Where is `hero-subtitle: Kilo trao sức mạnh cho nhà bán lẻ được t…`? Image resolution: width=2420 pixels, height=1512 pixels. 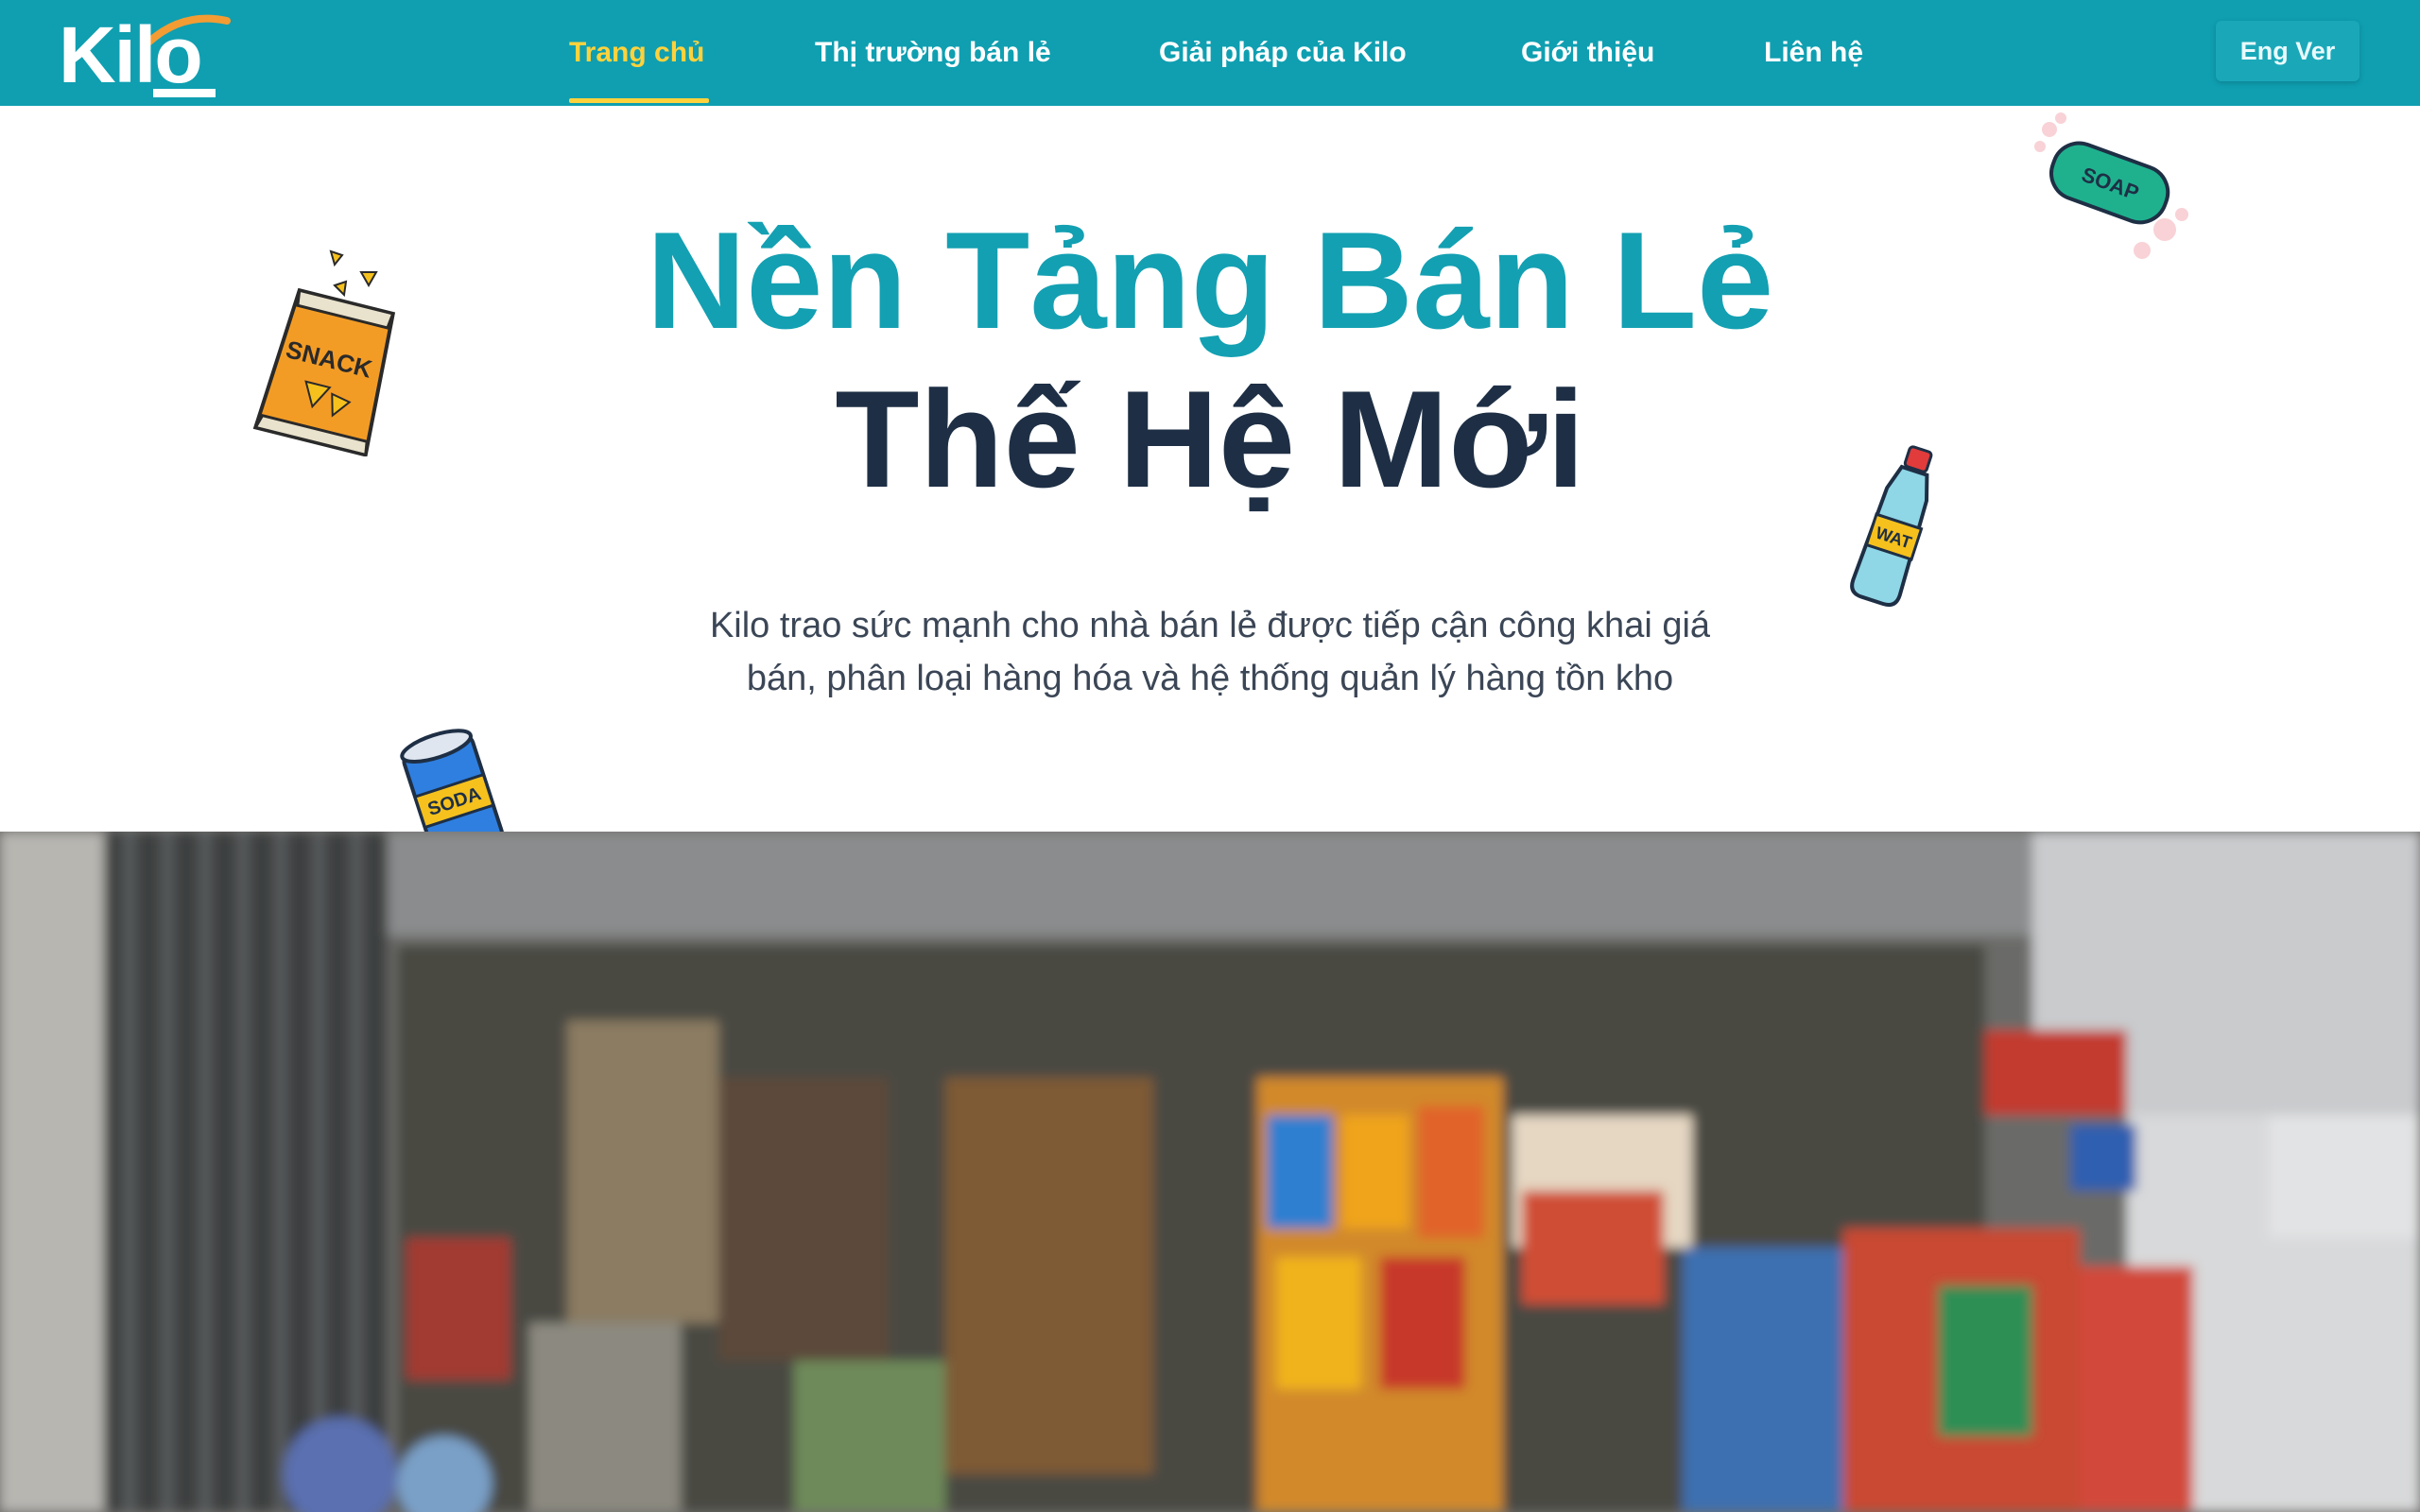
hero-subtitle: Kilo trao sức mạnh cho nhà bán lẻ được t… is located at coordinates (1210, 652).